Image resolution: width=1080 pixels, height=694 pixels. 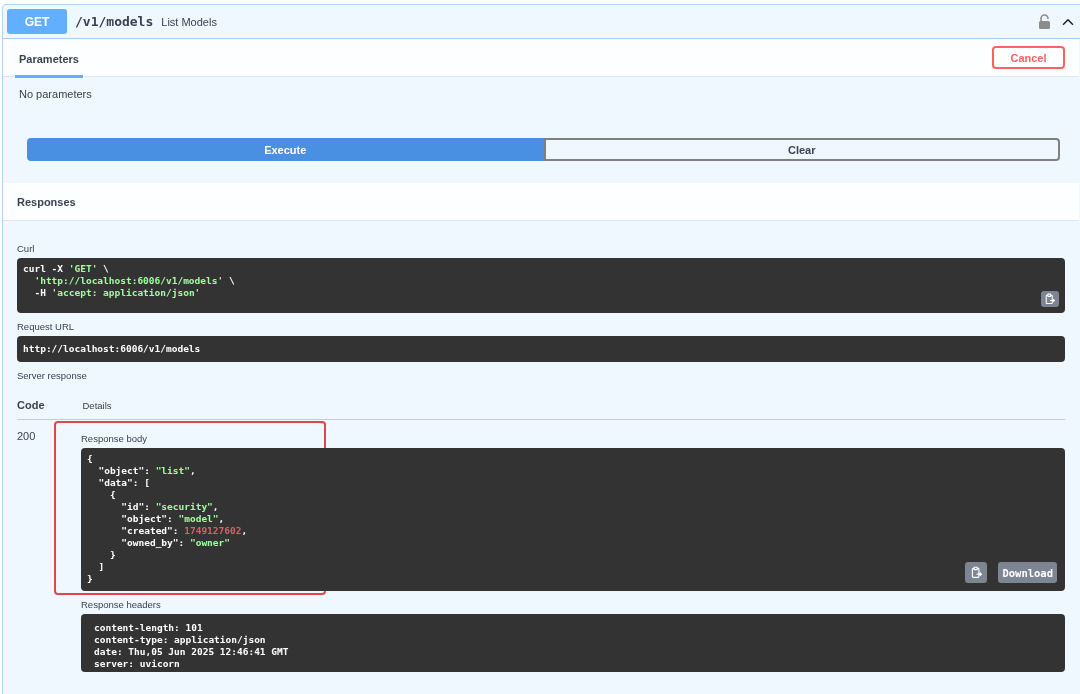 I want to click on no-parameters-text: No parameters, so click(x=56, y=94).